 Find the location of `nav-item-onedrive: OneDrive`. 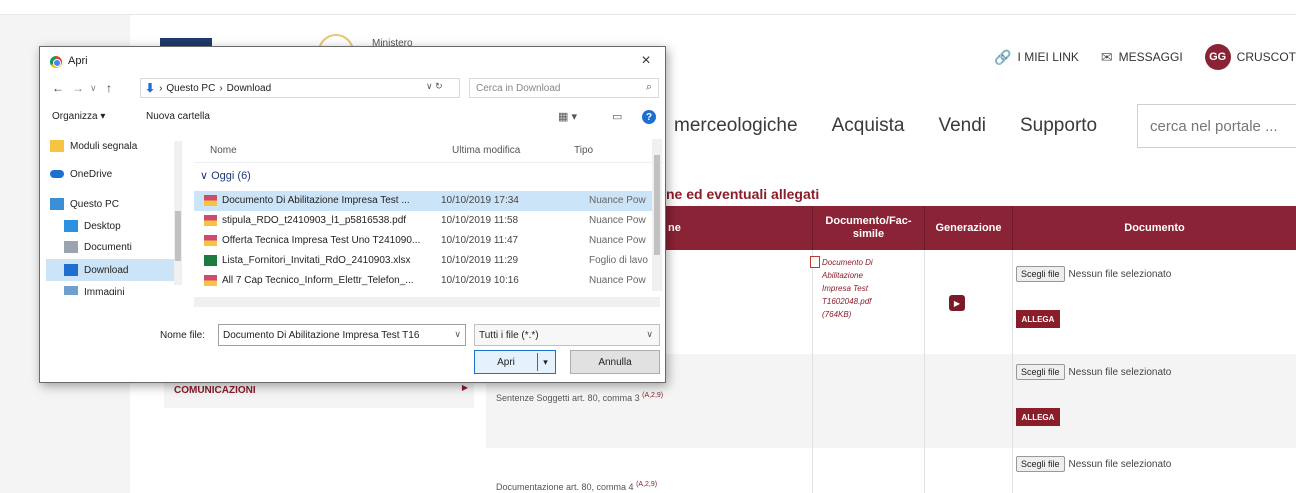

nav-item-onedrive: OneDrive is located at coordinates (115, 174).